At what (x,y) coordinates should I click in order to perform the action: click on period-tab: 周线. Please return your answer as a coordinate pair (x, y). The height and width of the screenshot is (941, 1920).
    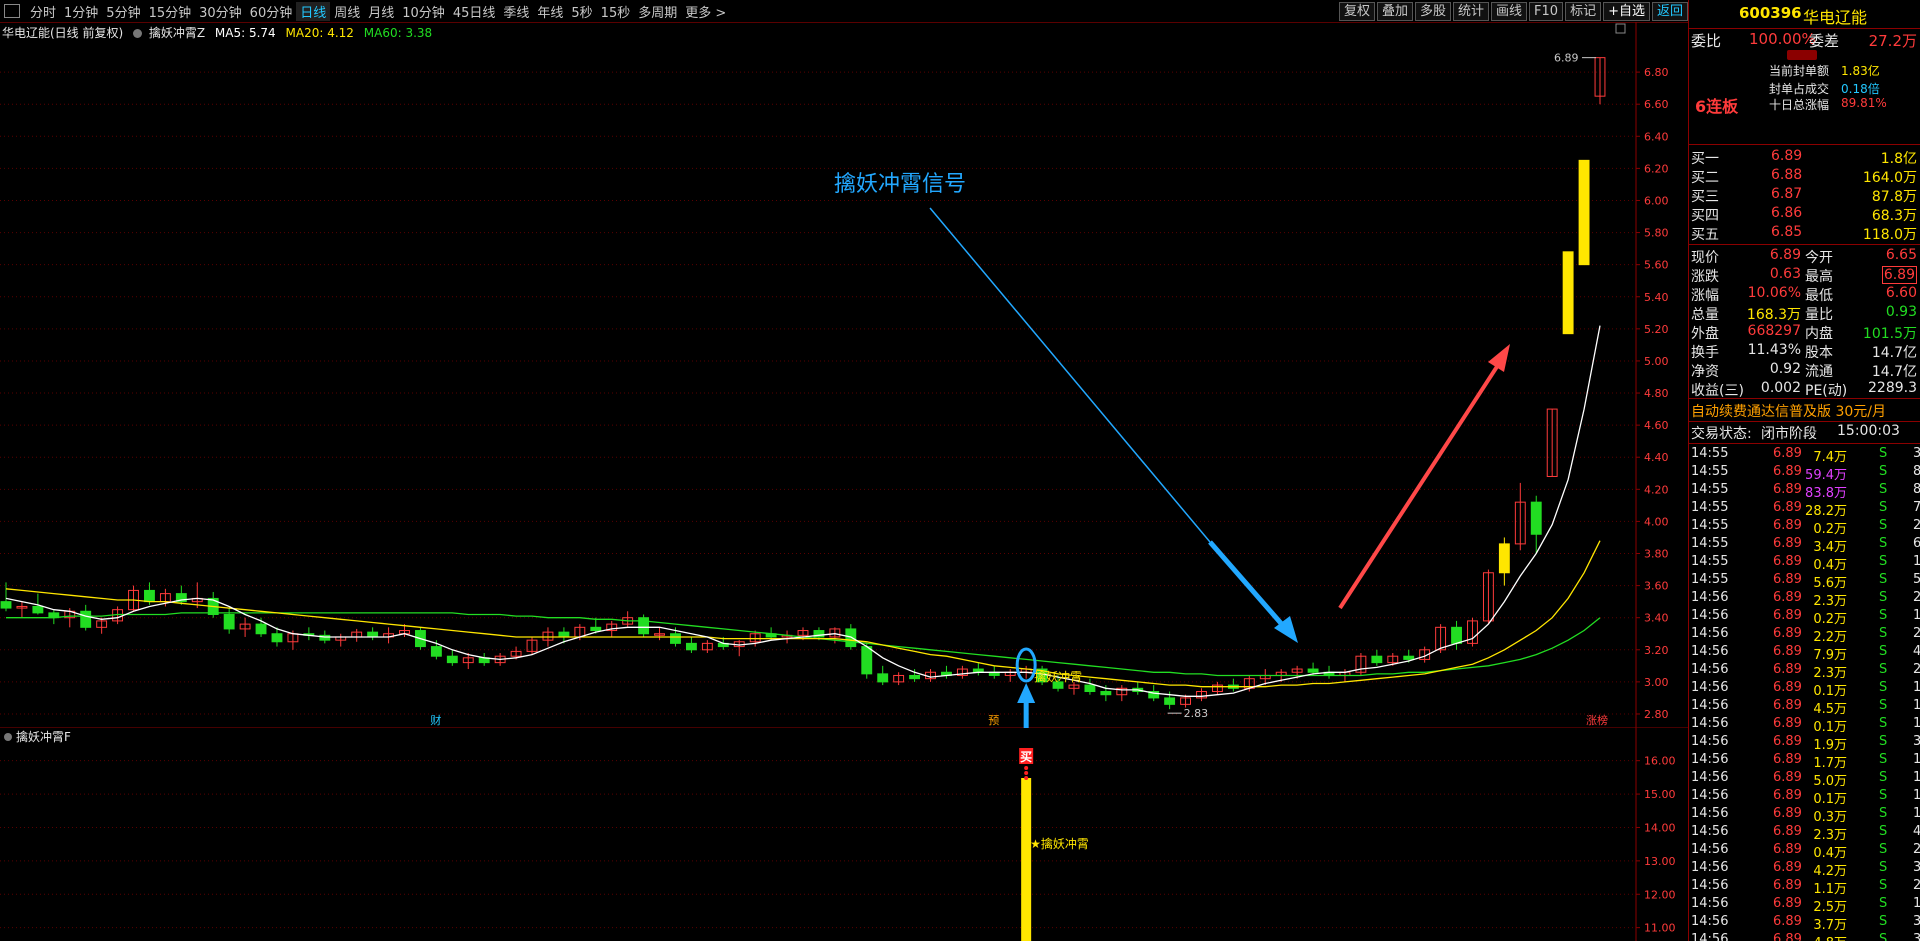
    Looking at the image, I should click on (347, 11).